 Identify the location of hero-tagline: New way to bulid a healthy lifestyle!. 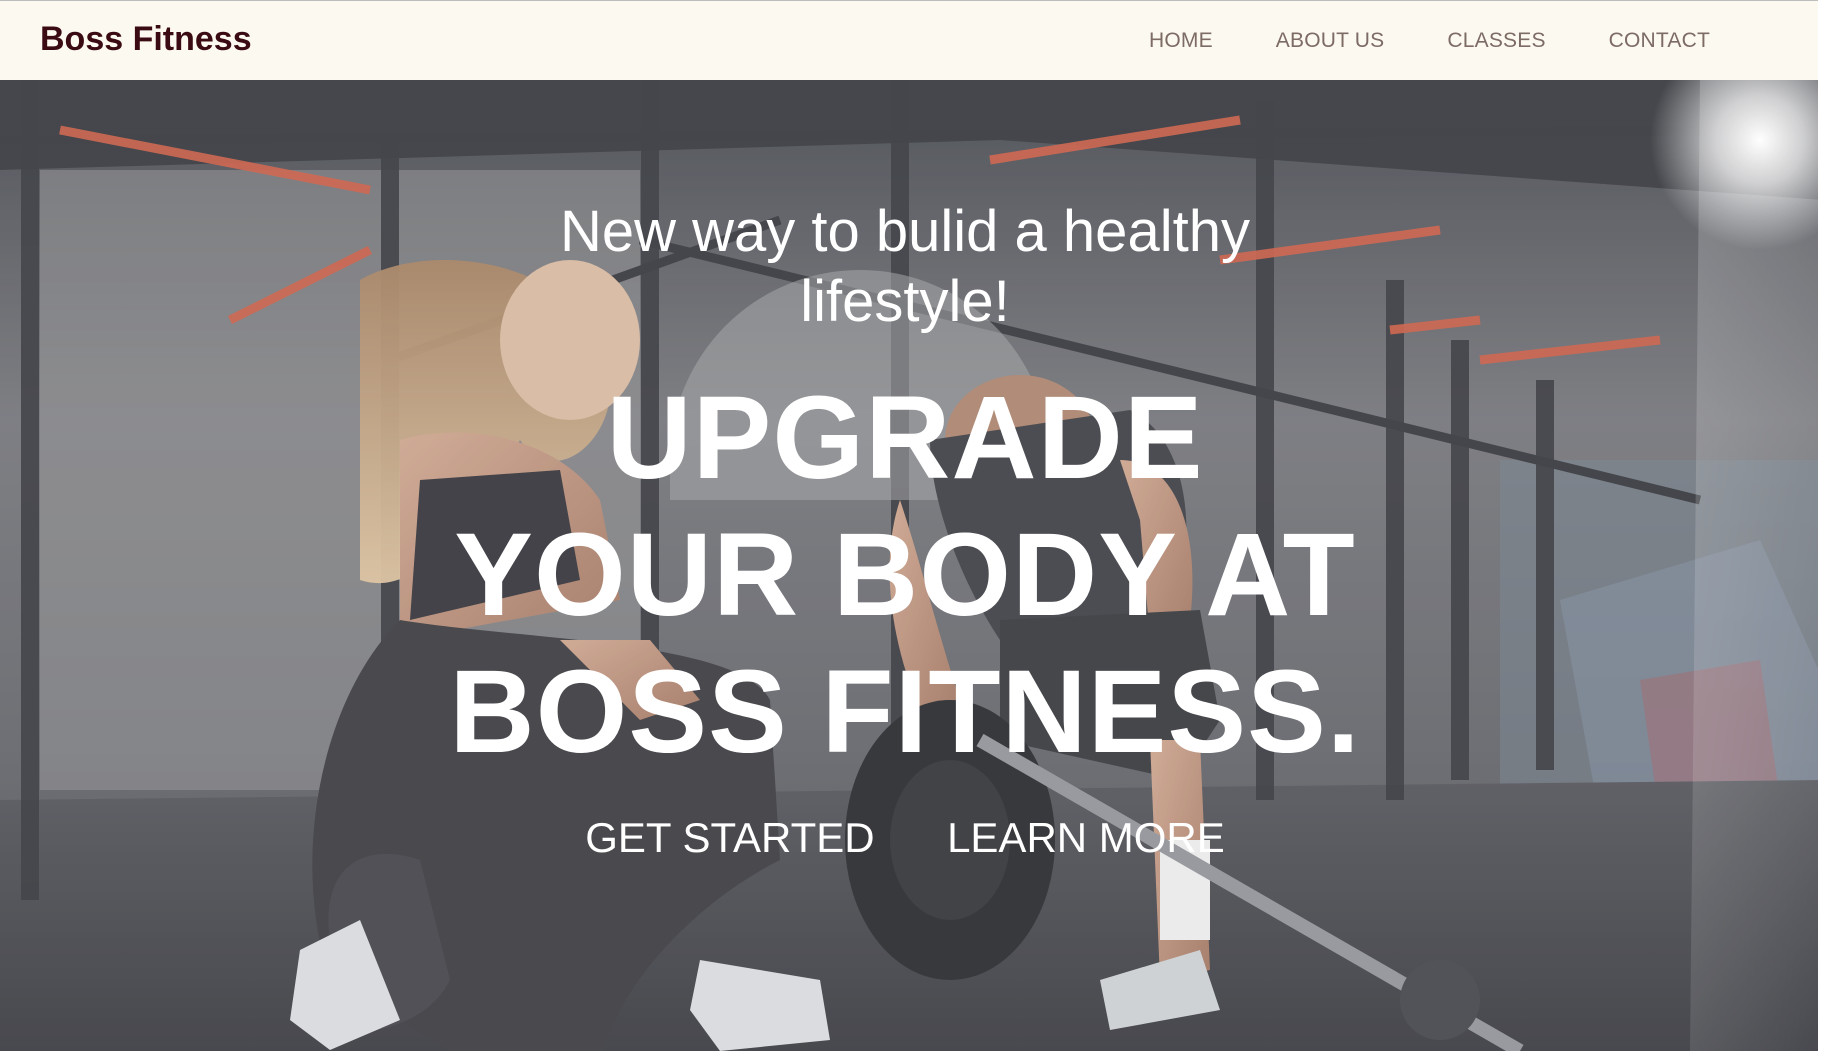
(905, 267).